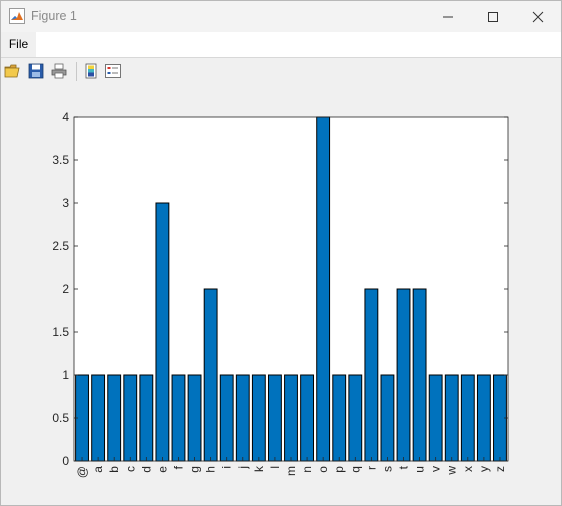 This screenshot has width=562, height=506. Describe the element at coordinates (65, 117) in the screenshot. I see `y-tick-label: 4` at that location.